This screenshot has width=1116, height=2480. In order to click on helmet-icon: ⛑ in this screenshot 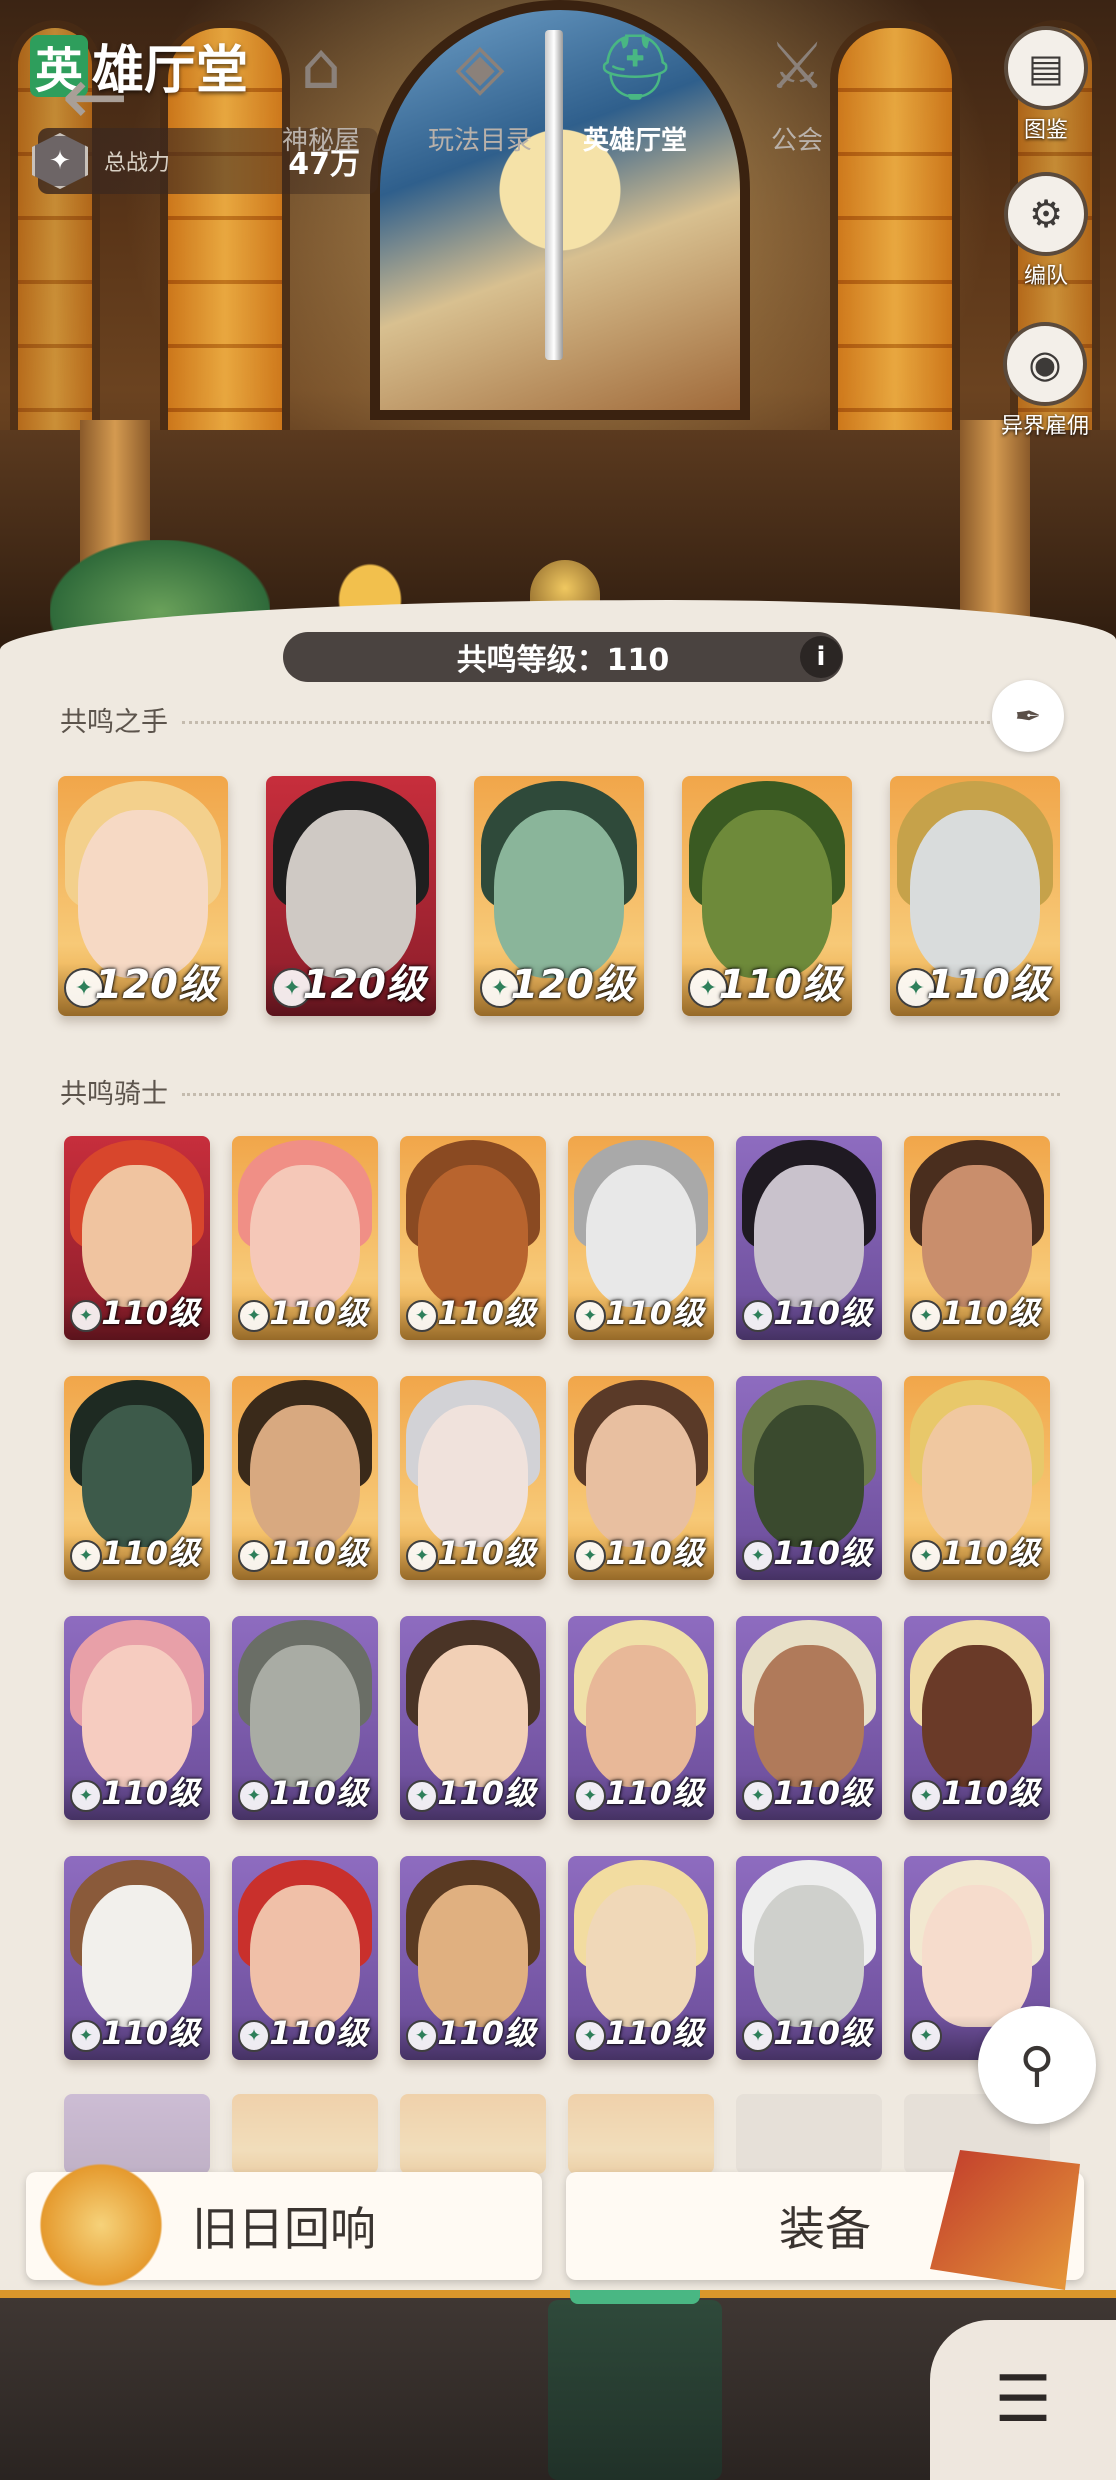, I will do `click(635, 68)`.